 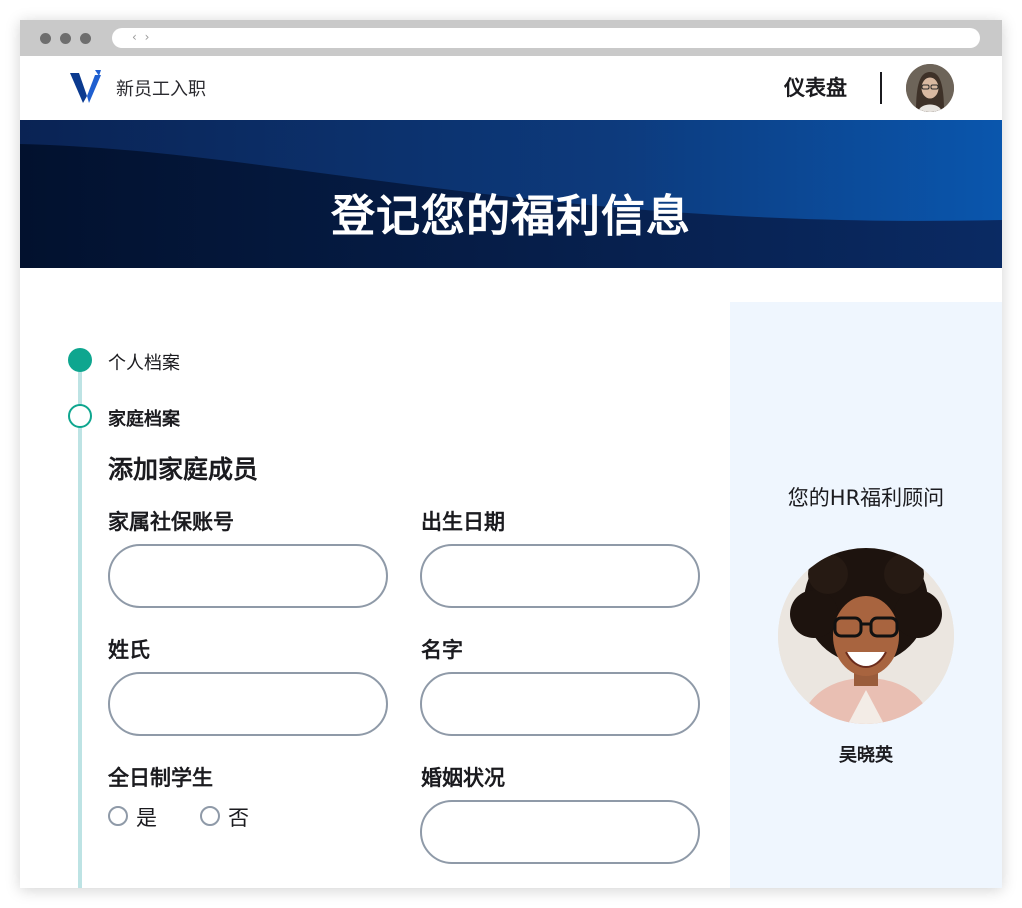 What do you see at coordinates (248, 576) in the screenshot?
I see `ssn-input` at bounding box center [248, 576].